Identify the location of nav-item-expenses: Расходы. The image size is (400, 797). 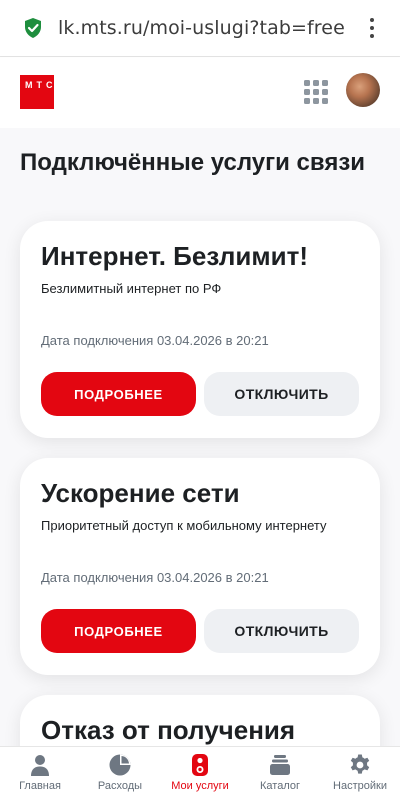
(120, 772).